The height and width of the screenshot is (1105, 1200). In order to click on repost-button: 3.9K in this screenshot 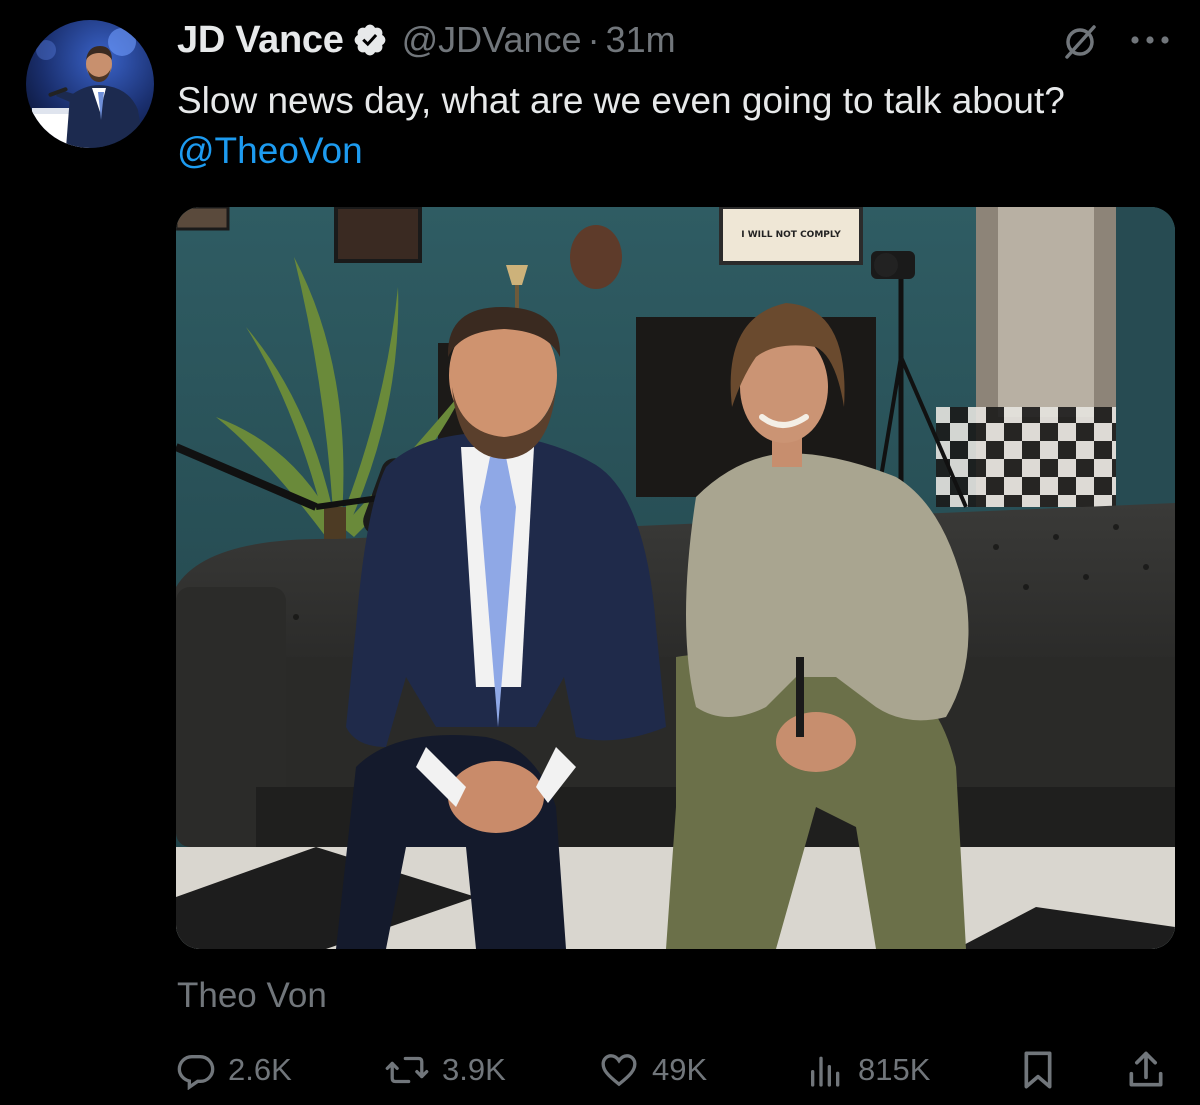, I will do `click(445, 1070)`.